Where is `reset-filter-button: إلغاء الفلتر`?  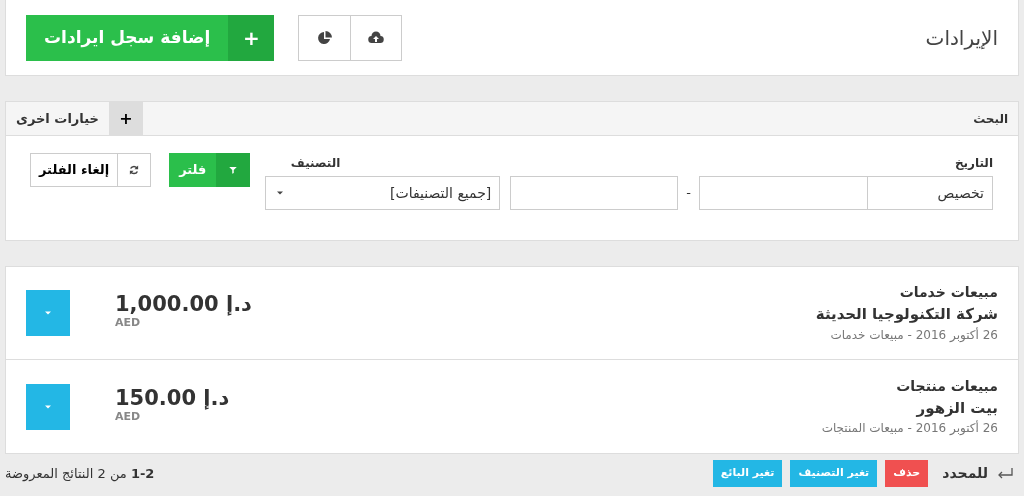 reset-filter-button: إلغاء الفلتر is located at coordinates (74, 170).